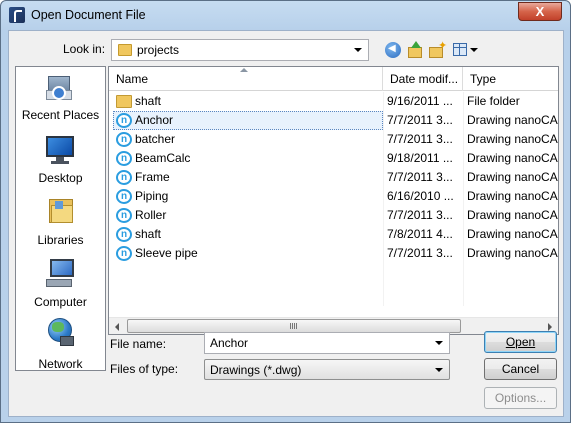 The height and width of the screenshot is (423, 571). What do you see at coordinates (60, 151) in the screenshot?
I see `desktop-icon` at bounding box center [60, 151].